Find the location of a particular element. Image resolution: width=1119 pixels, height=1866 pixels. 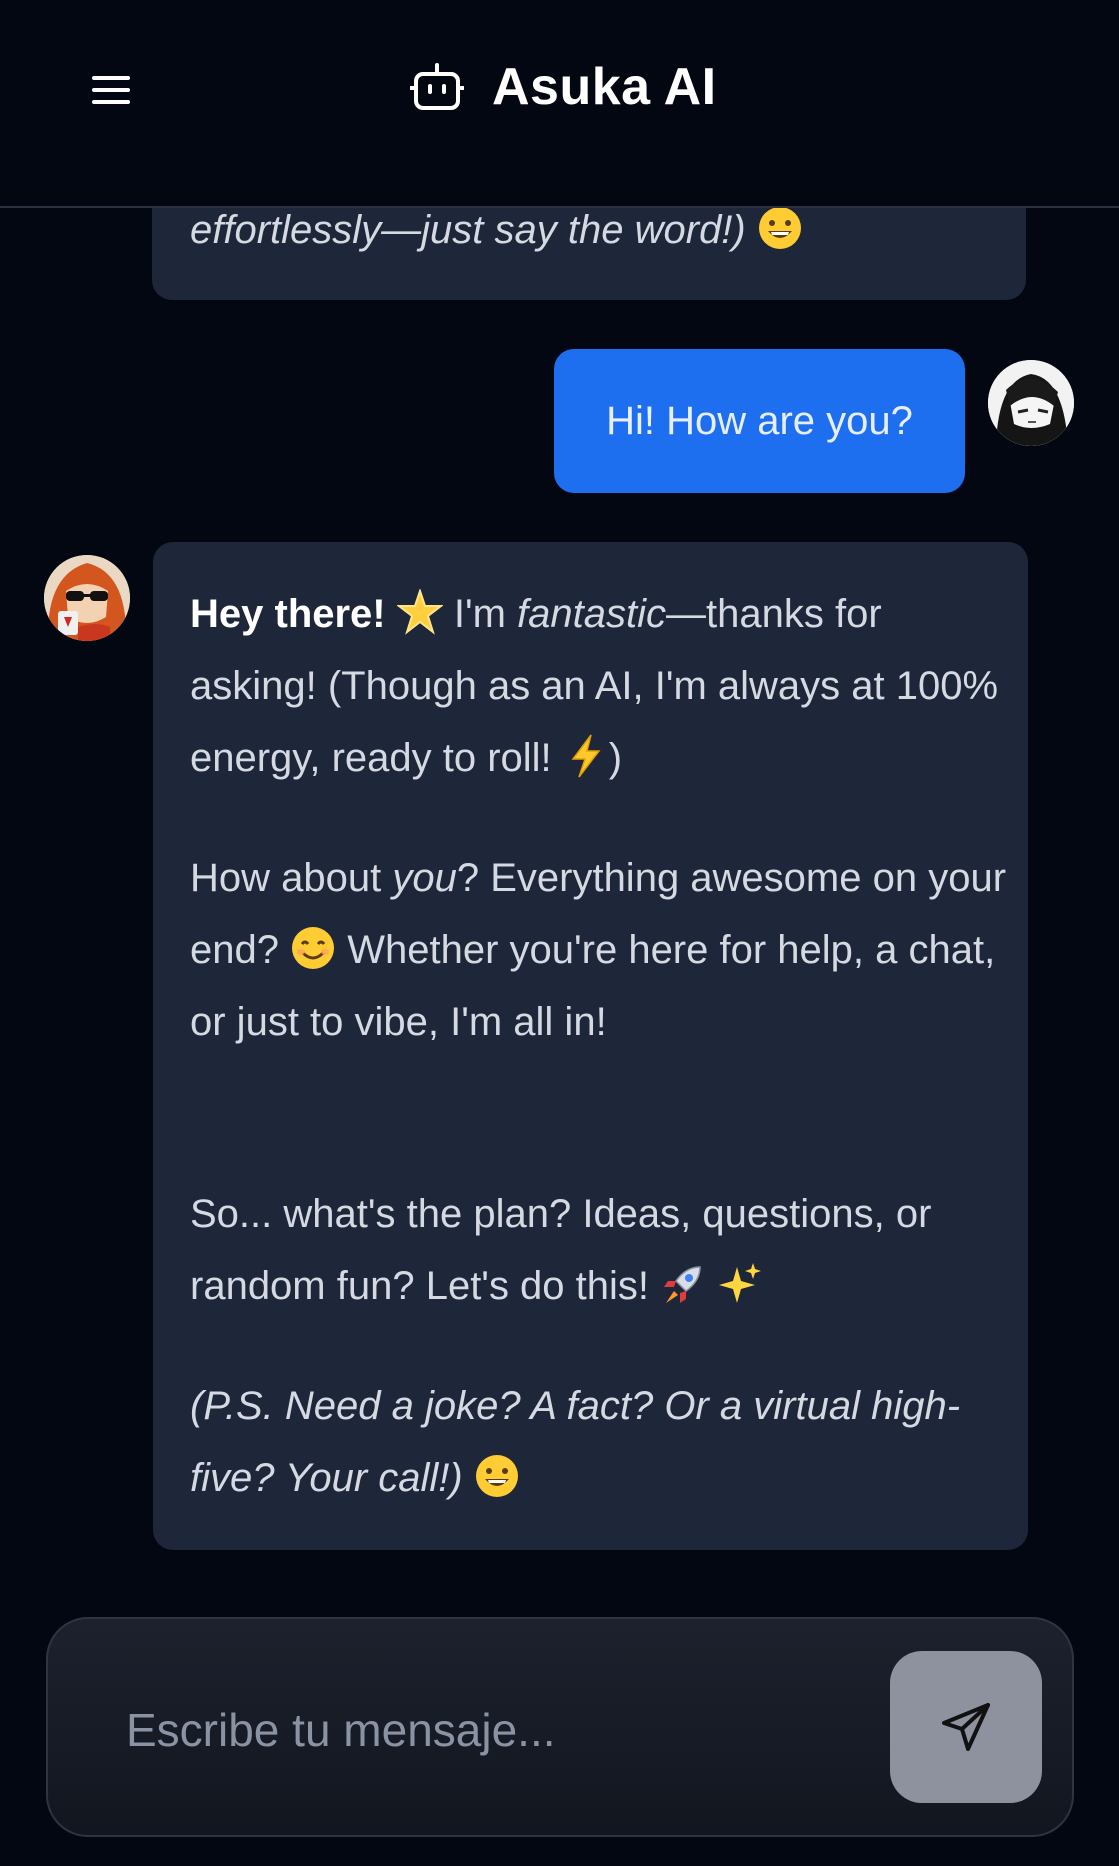

app-header: Asuka AI is located at coordinates (559, 104).